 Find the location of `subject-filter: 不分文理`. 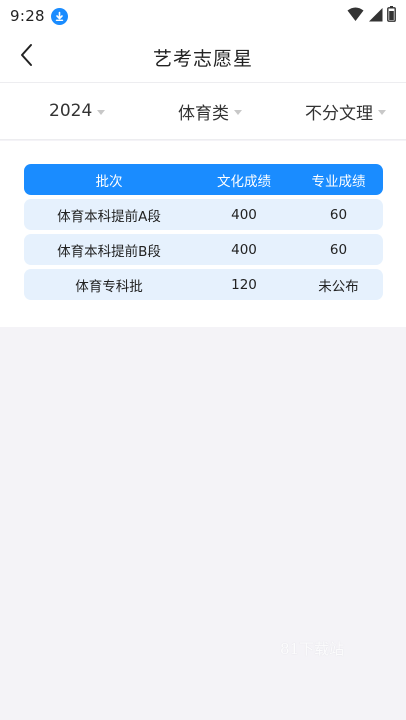

subject-filter: 不分文理 is located at coordinates (345, 111).